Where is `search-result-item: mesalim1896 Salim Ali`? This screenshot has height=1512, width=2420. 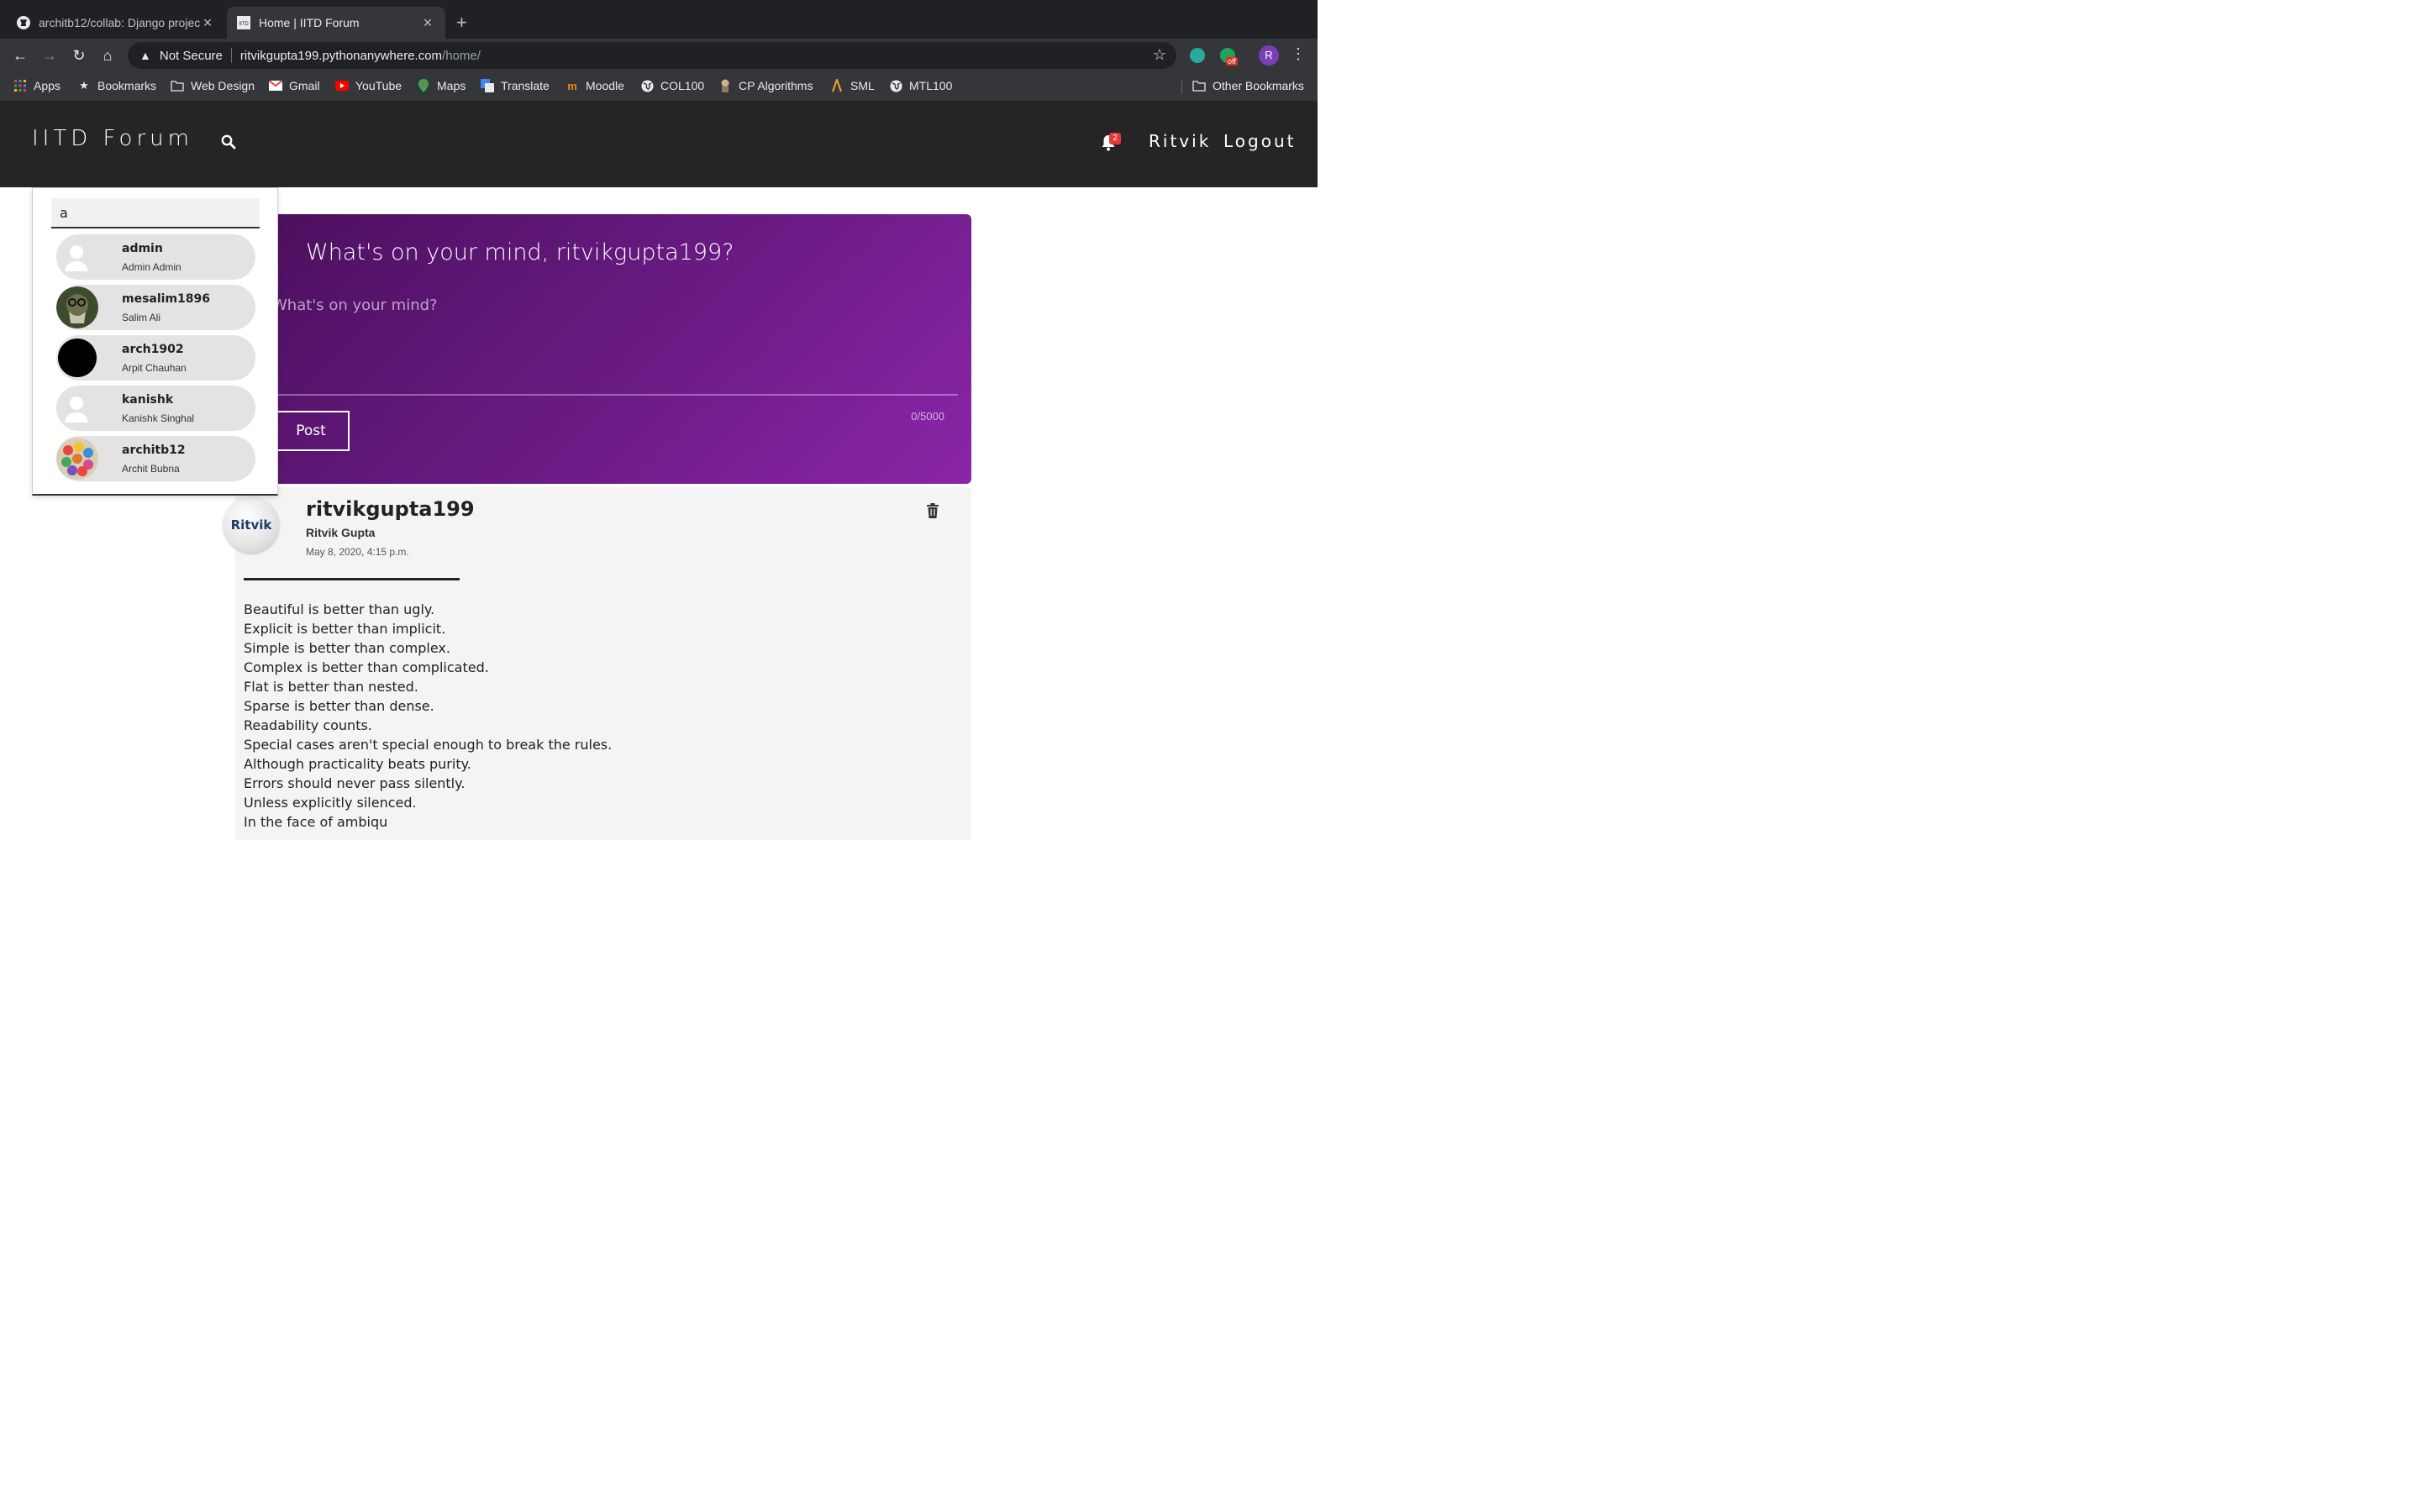
search-result-item: mesalim1896 Salim Ali is located at coordinates (155, 307).